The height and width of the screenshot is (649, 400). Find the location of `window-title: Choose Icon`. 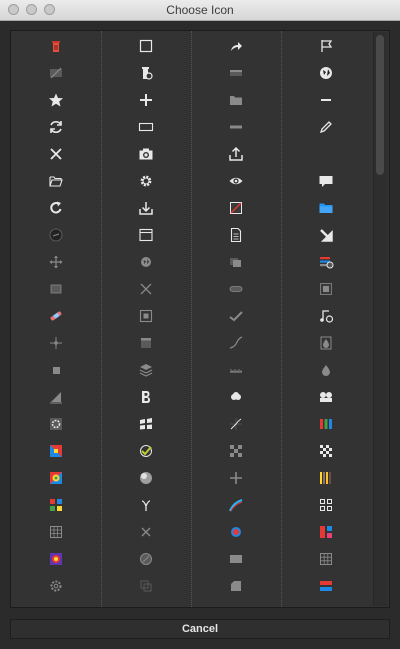

window-title: Choose Icon is located at coordinates (200, 10).